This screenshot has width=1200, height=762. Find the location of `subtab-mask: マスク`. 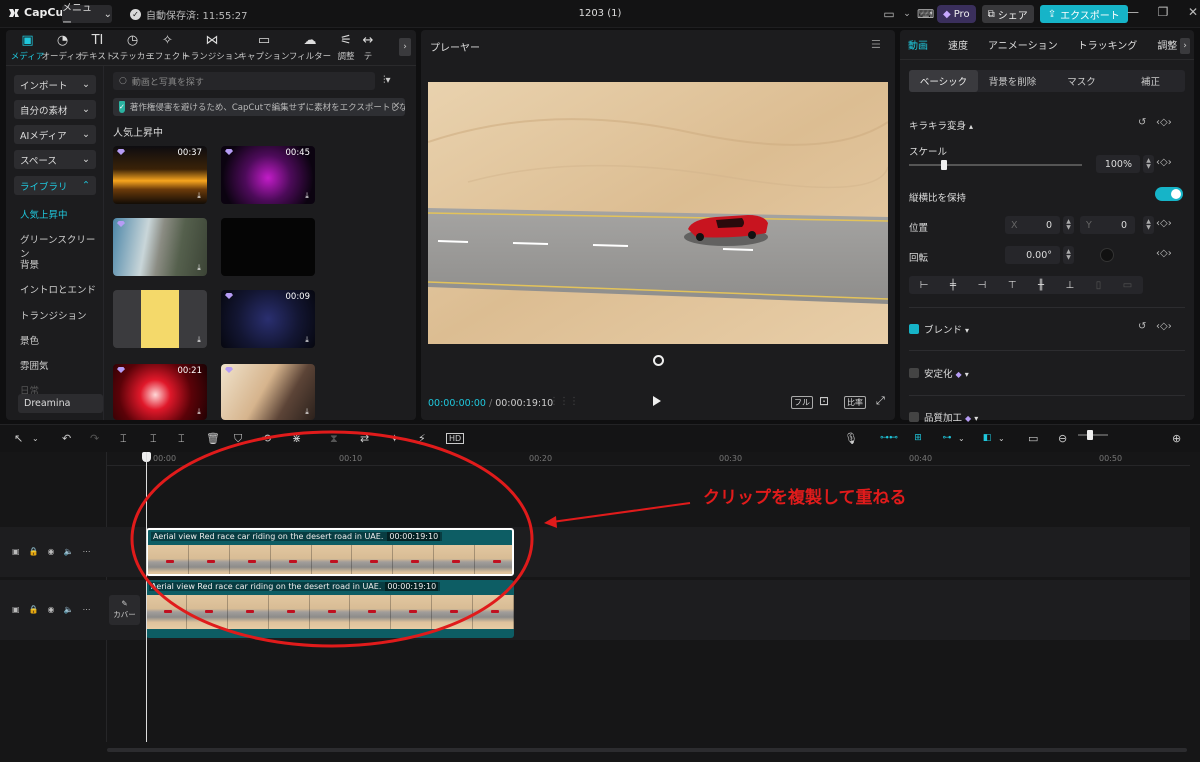

subtab-mask: マスク is located at coordinates (1081, 81).